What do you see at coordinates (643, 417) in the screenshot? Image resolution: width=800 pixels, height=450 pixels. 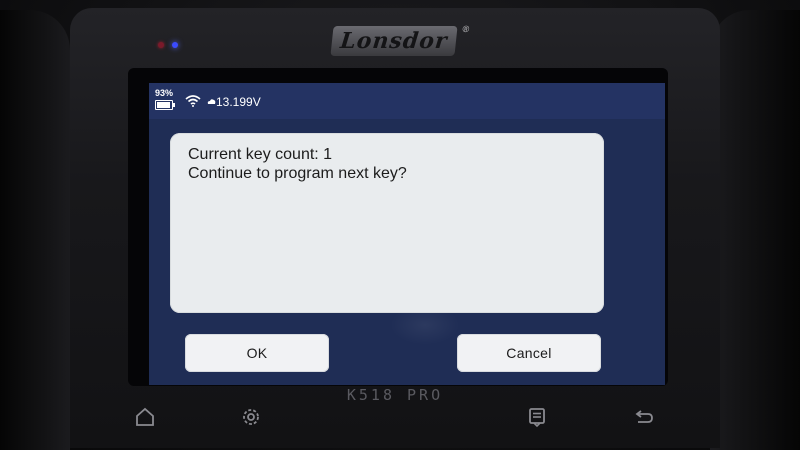 I see `back-icon` at bounding box center [643, 417].